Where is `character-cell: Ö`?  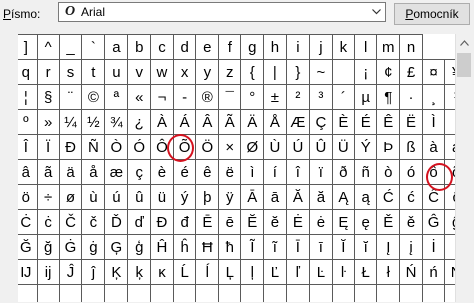
character-cell: Ö is located at coordinates (207, 147).